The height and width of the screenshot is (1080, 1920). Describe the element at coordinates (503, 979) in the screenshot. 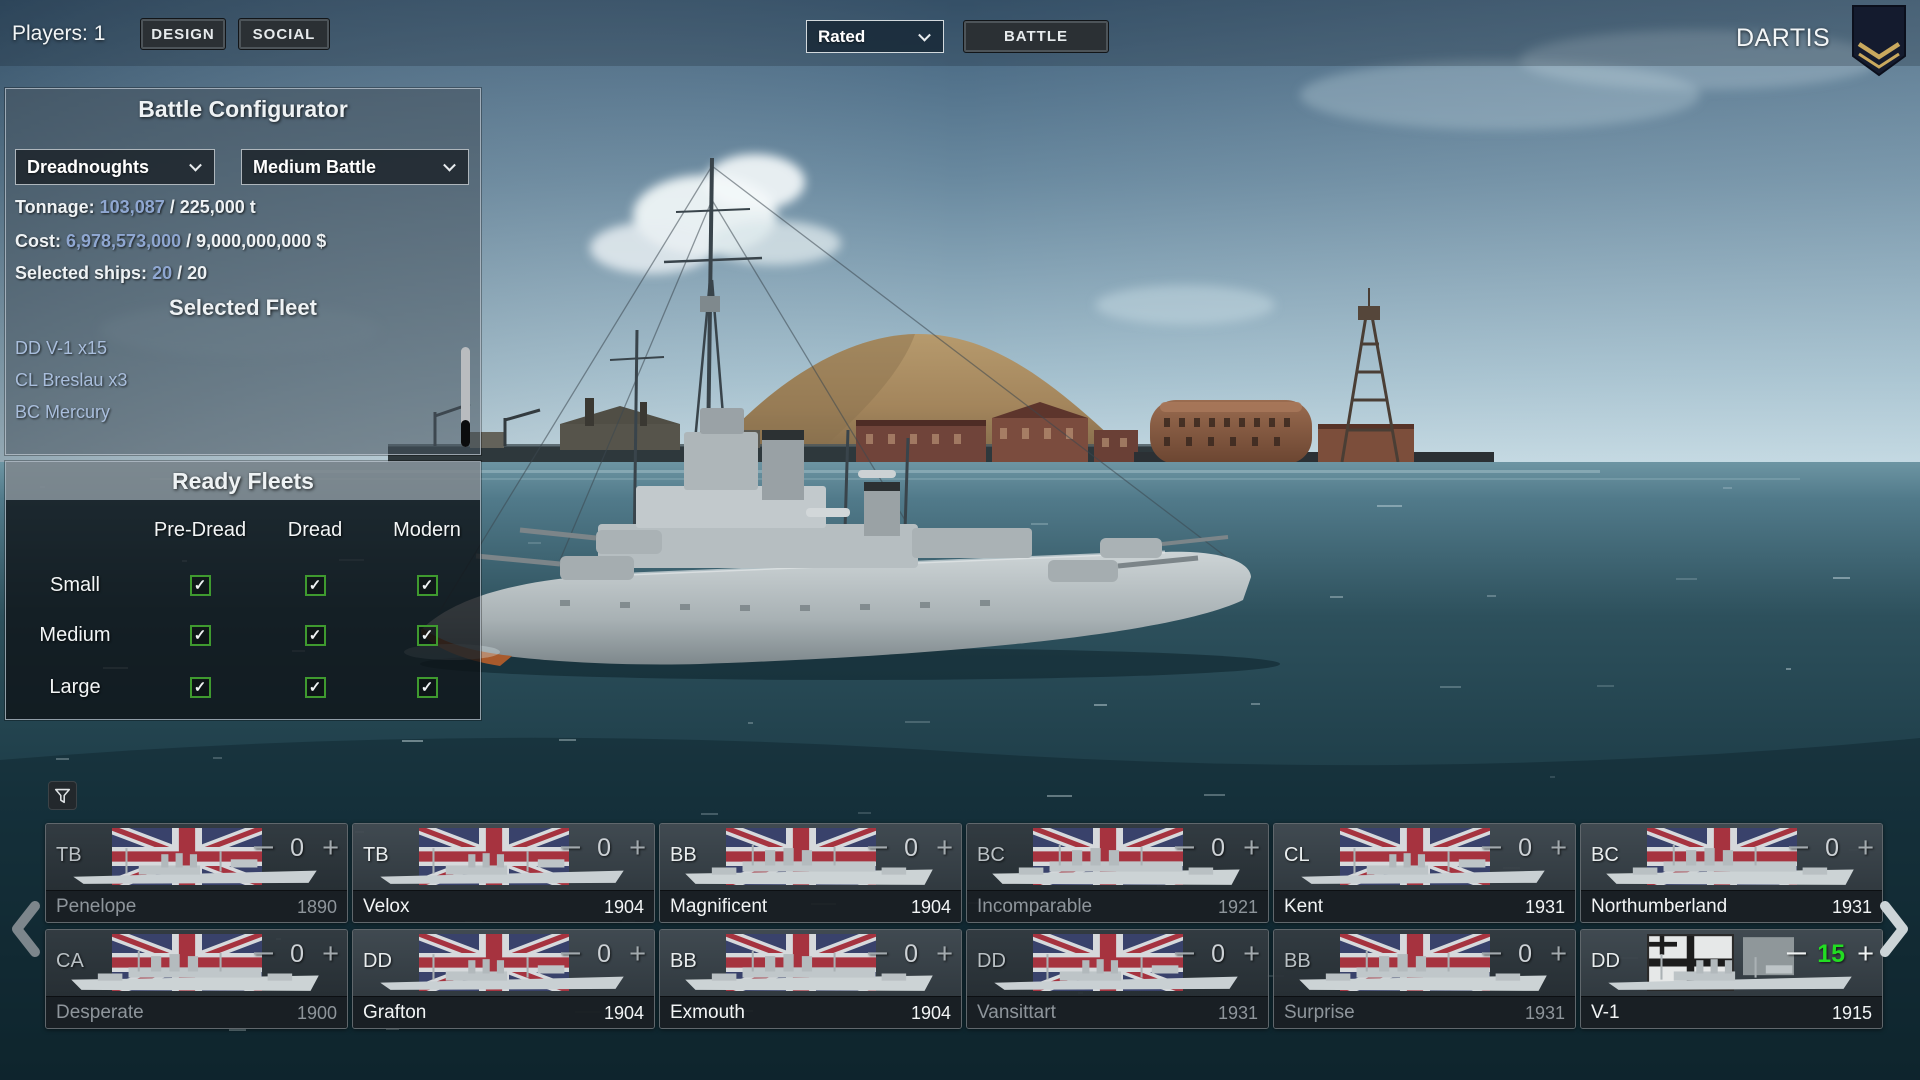

I see `ship-card: DD − 0 + Grafton 1904` at that location.